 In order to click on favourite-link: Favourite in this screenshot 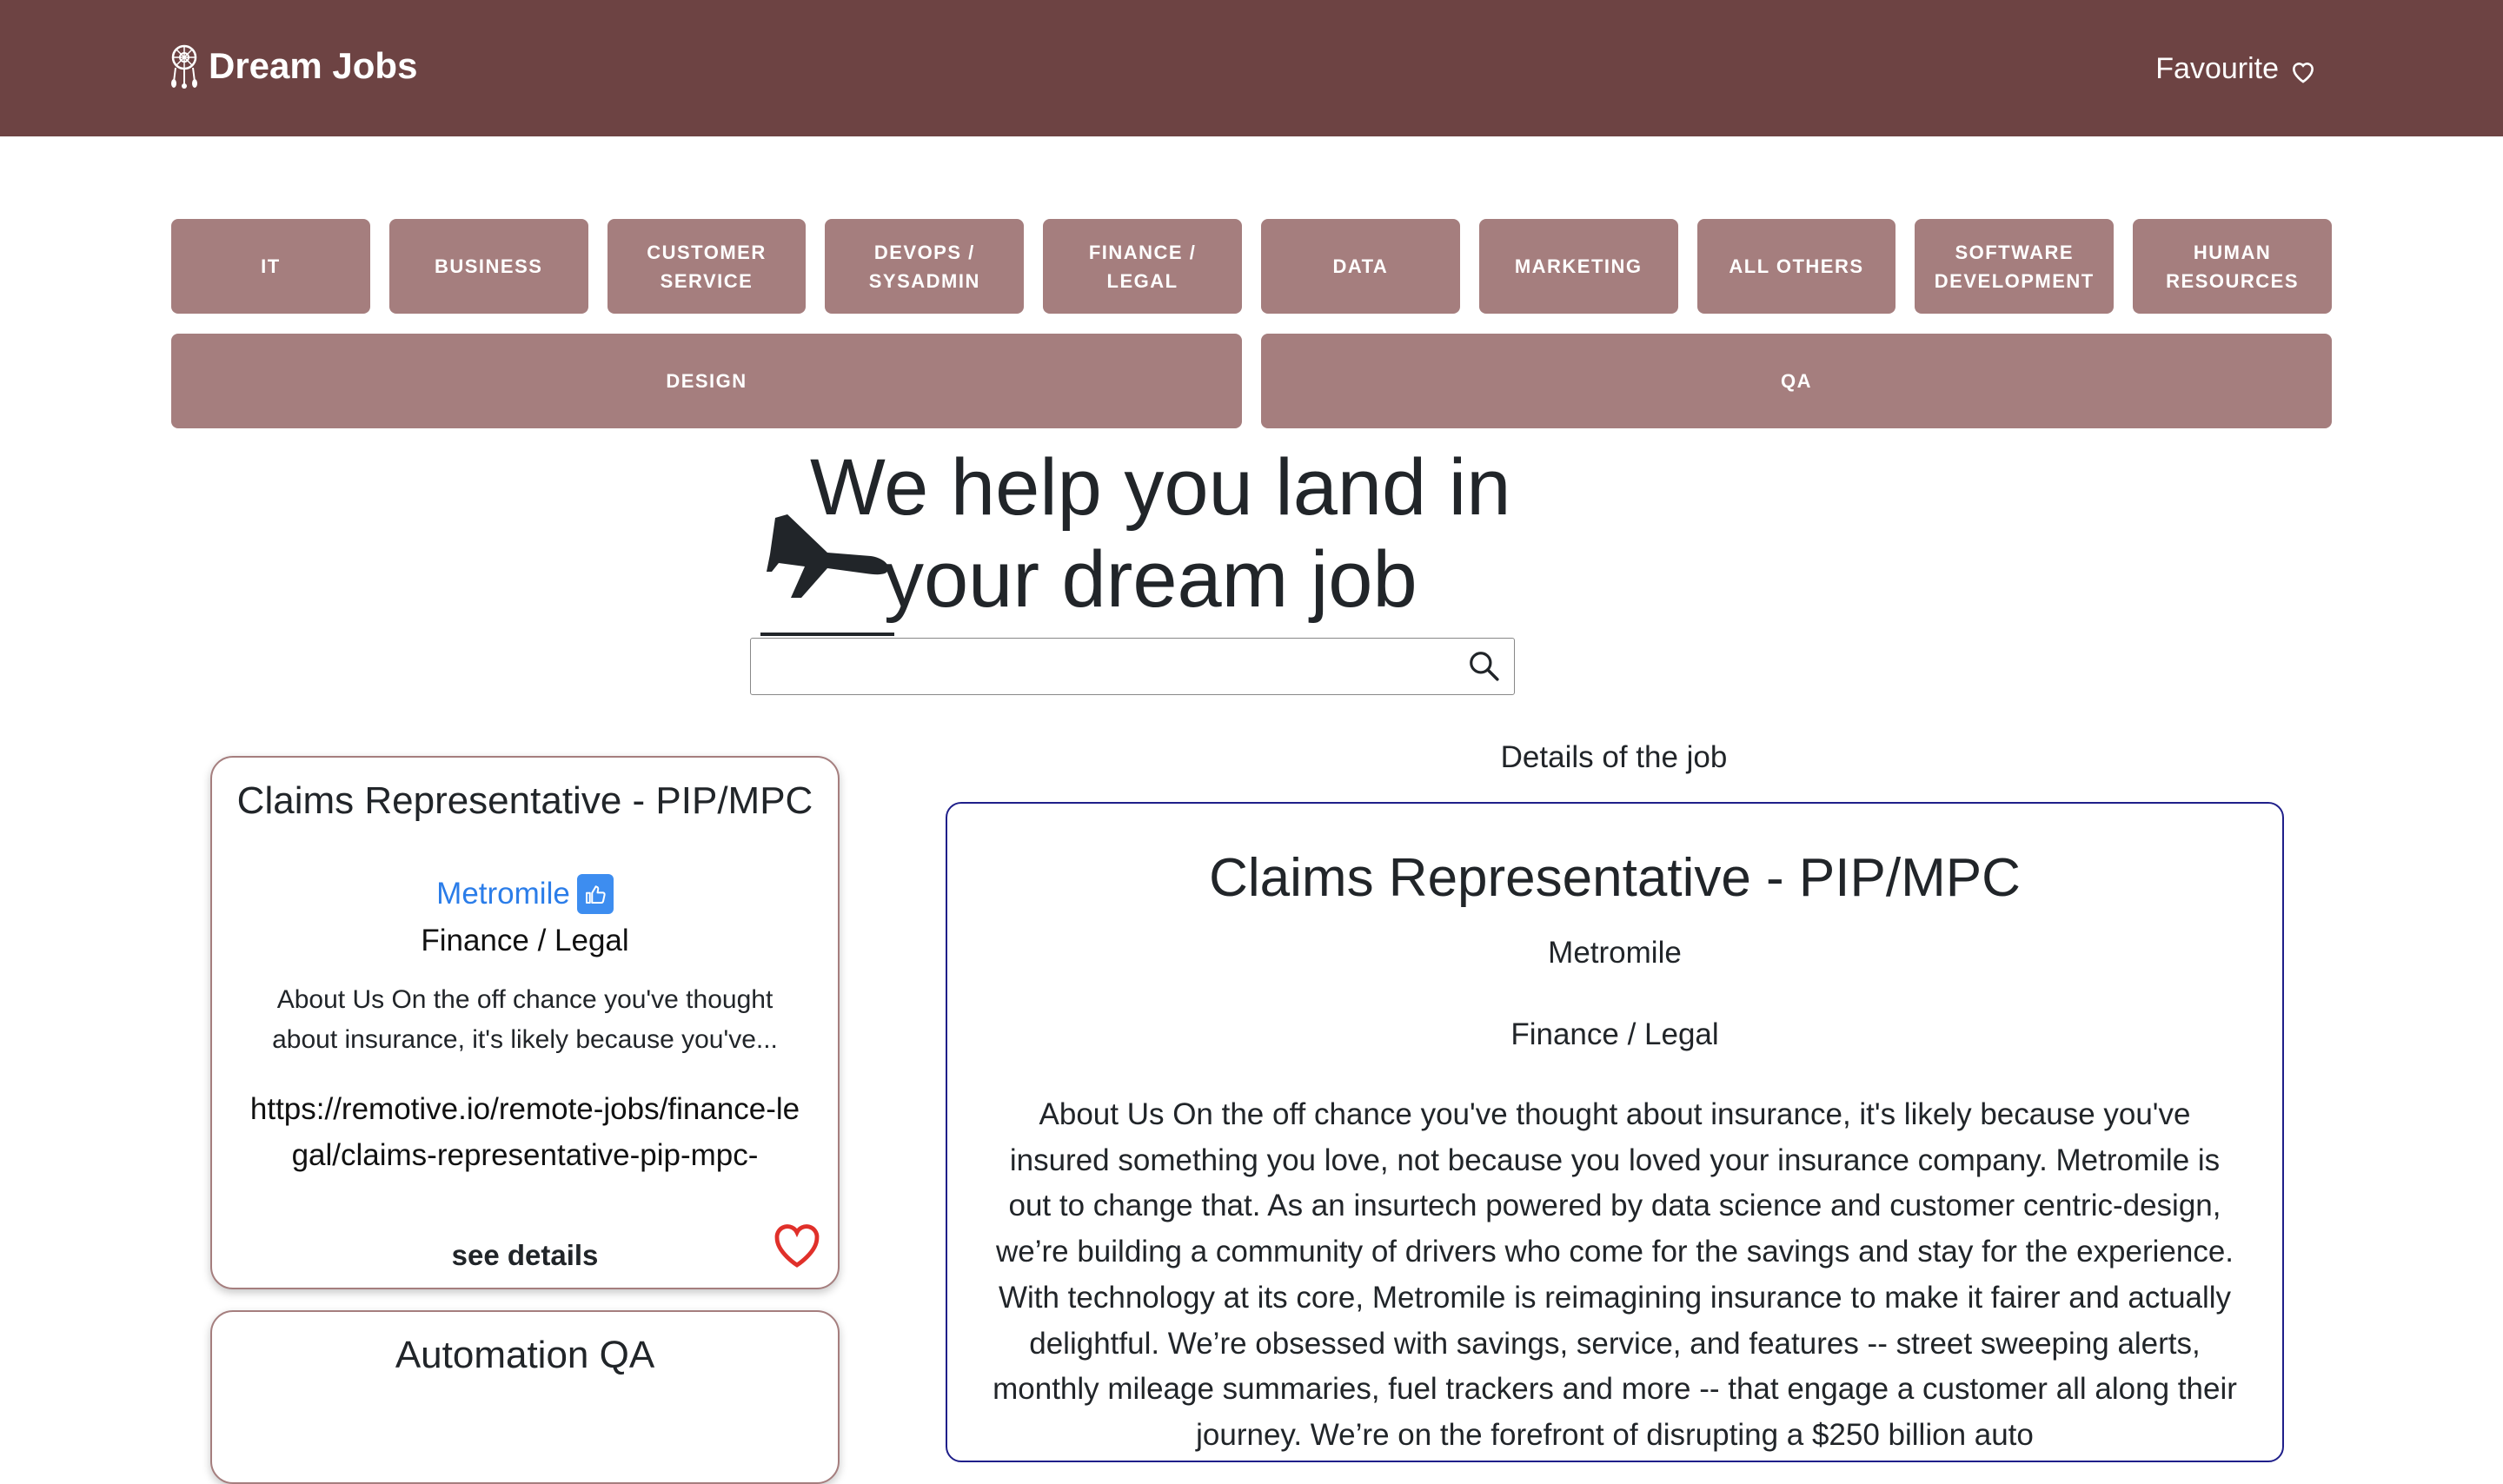, I will do `click(2236, 69)`.